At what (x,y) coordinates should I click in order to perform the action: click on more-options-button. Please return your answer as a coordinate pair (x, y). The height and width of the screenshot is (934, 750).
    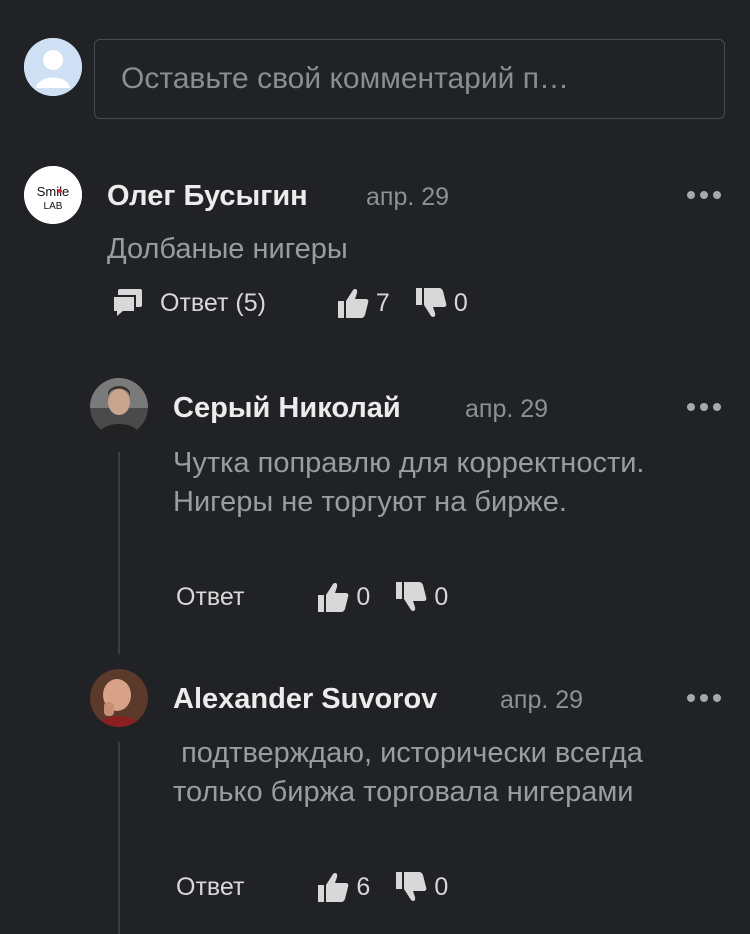
    Looking at the image, I should click on (704, 698).